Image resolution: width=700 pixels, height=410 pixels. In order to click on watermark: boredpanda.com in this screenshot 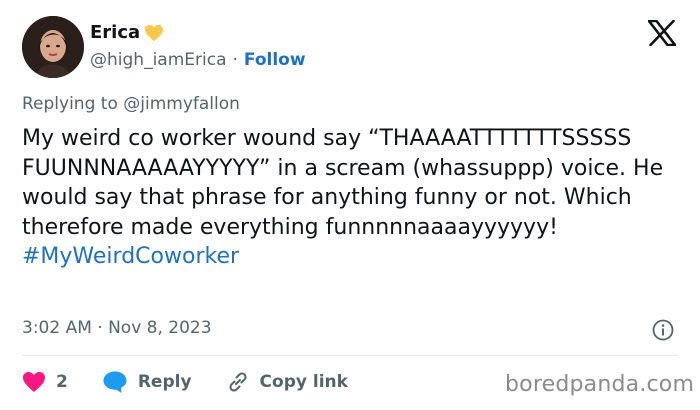, I will do `click(600, 384)`.